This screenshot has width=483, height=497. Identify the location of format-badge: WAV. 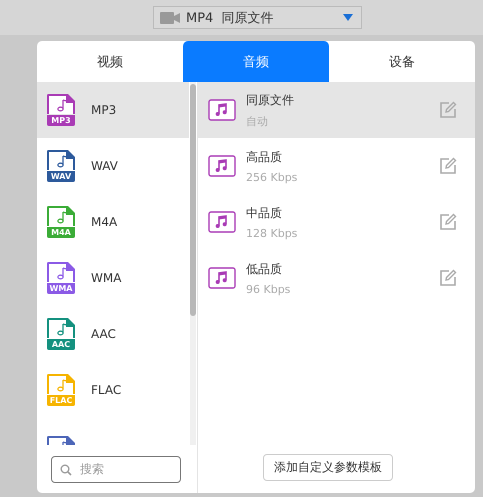
(61, 176).